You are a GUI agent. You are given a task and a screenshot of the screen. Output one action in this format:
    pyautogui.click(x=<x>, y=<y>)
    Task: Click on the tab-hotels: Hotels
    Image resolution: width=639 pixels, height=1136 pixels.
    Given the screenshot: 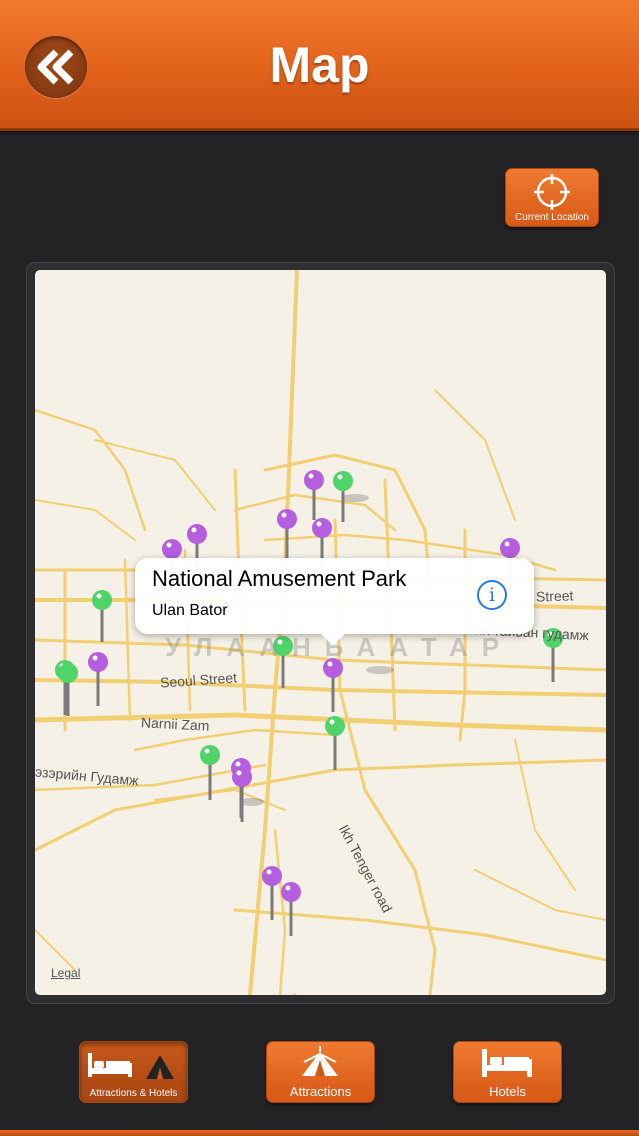 What is the action you would take?
    pyautogui.click(x=507, y=1072)
    